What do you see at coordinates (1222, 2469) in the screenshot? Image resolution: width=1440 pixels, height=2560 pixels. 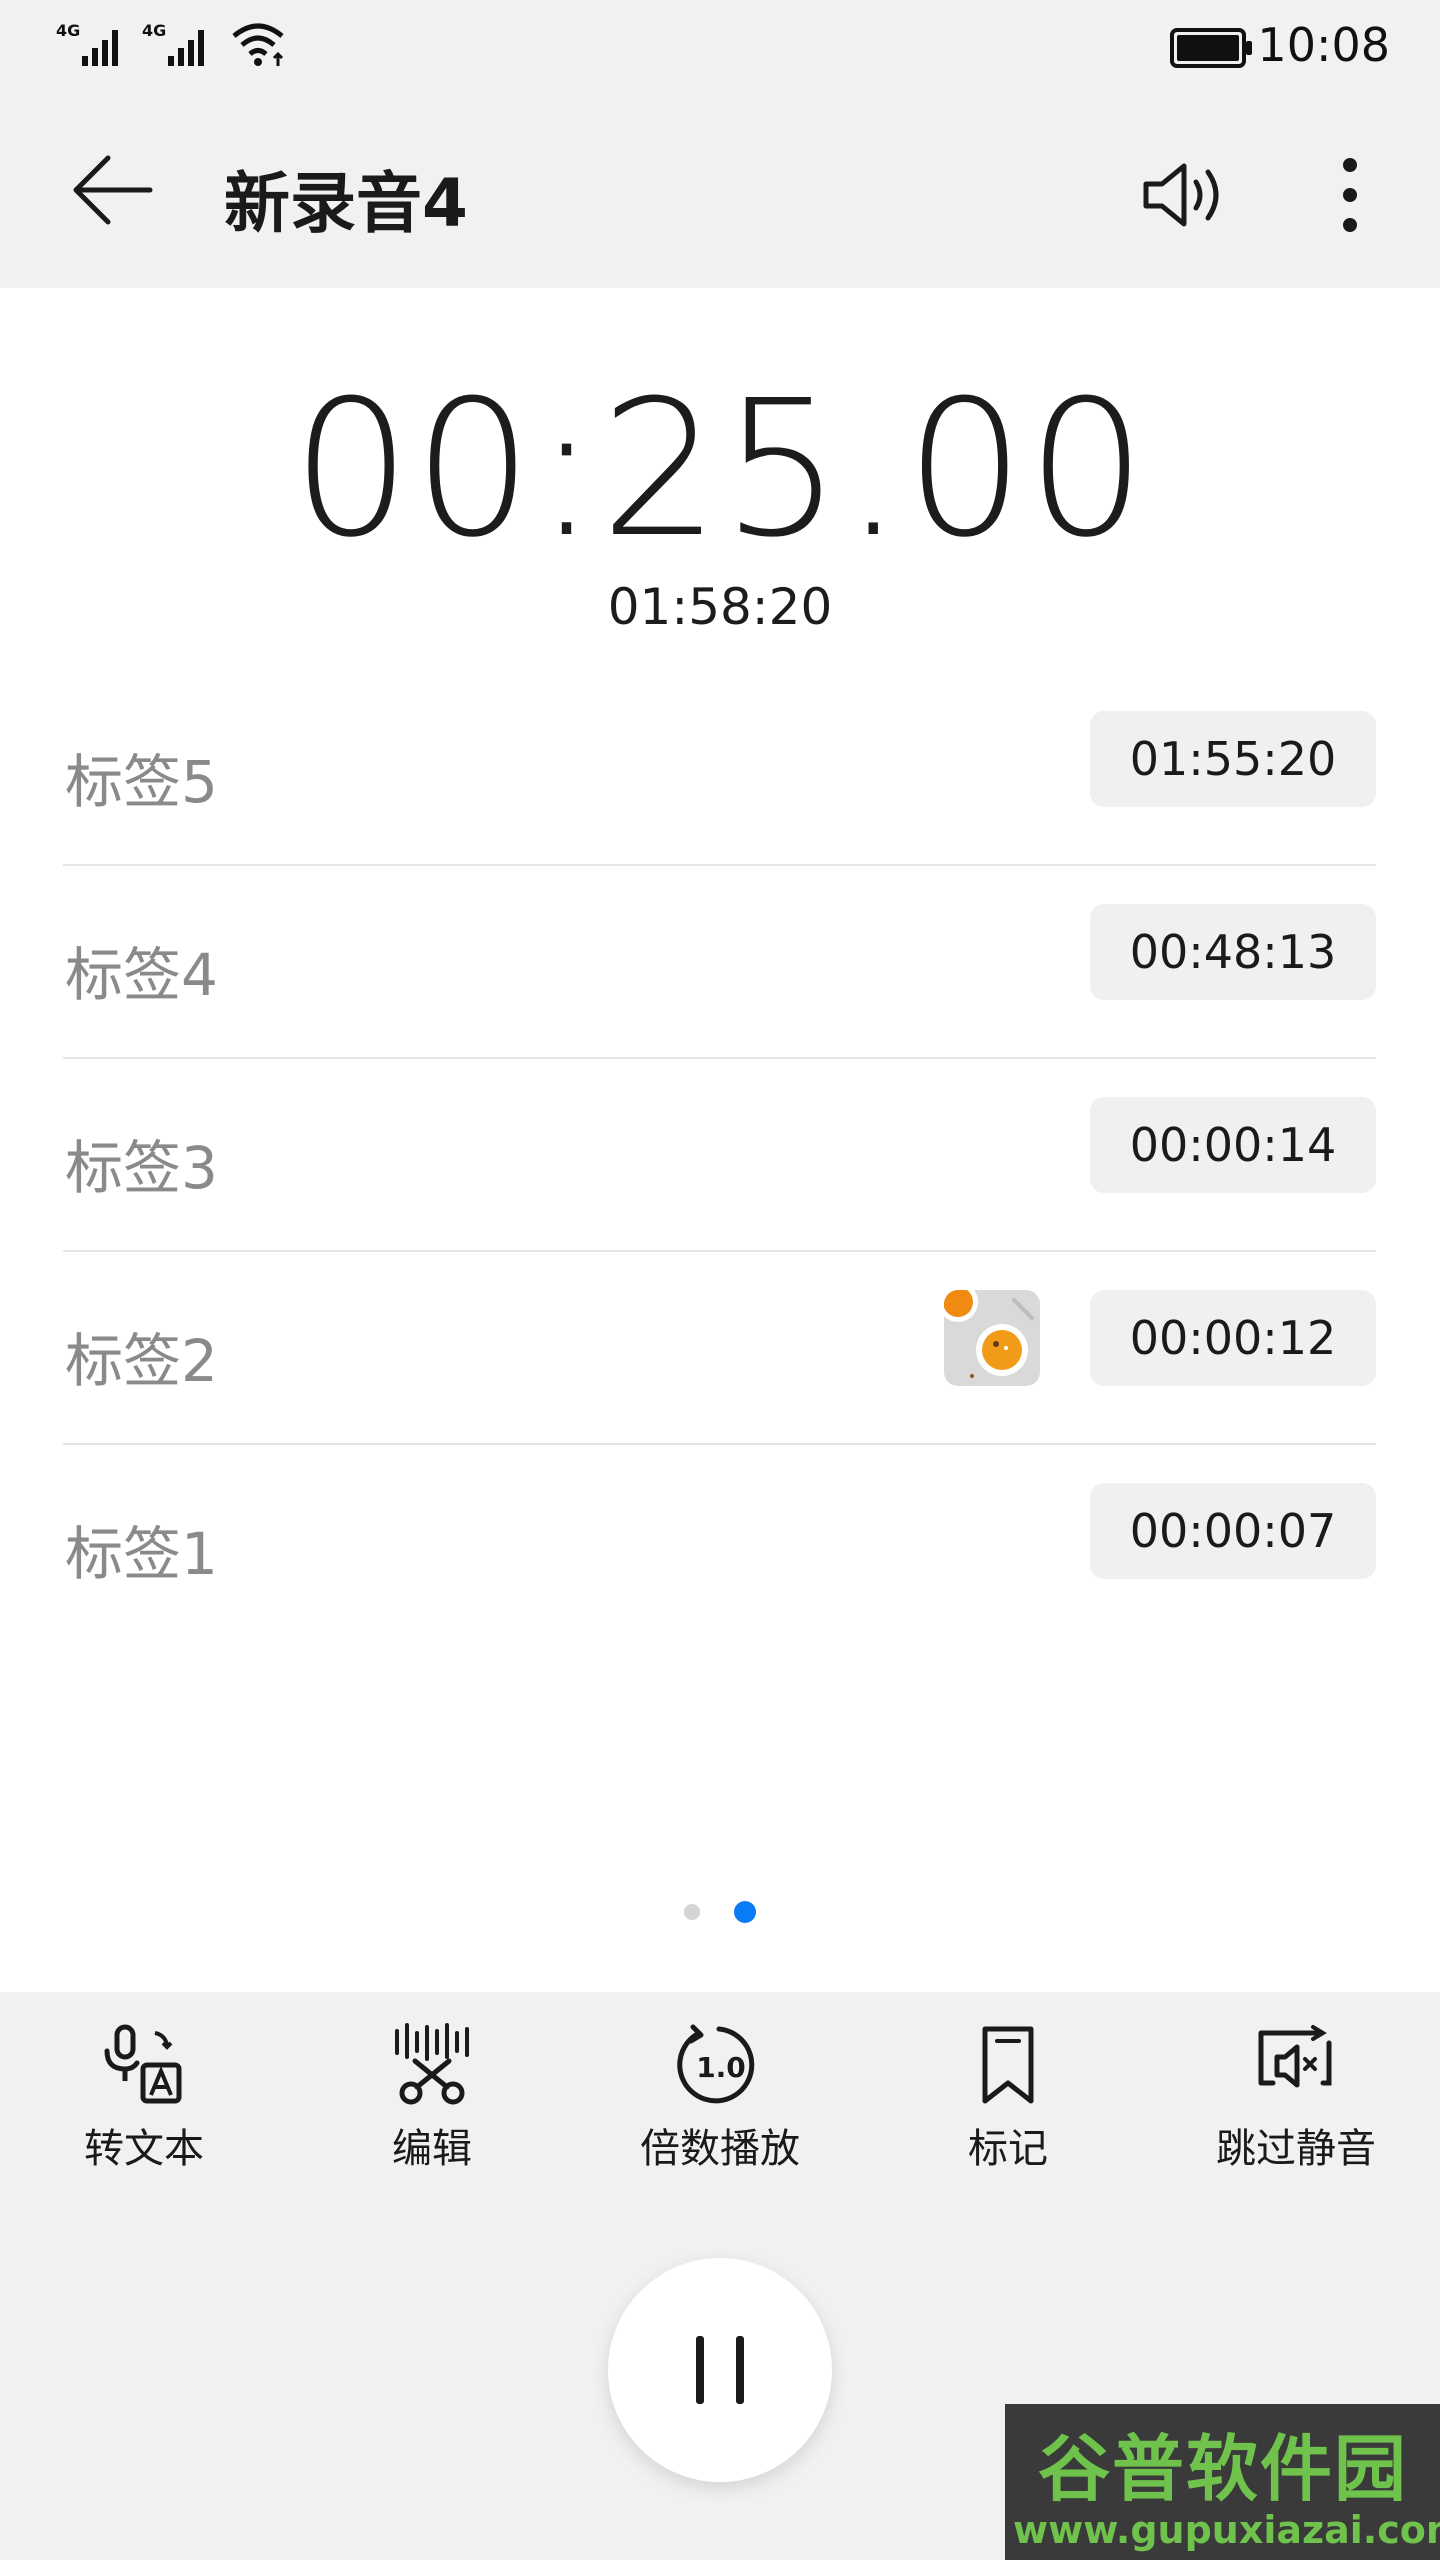 I see `watermark-title: 谷普软件园` at bounding box center [1222, 2469].